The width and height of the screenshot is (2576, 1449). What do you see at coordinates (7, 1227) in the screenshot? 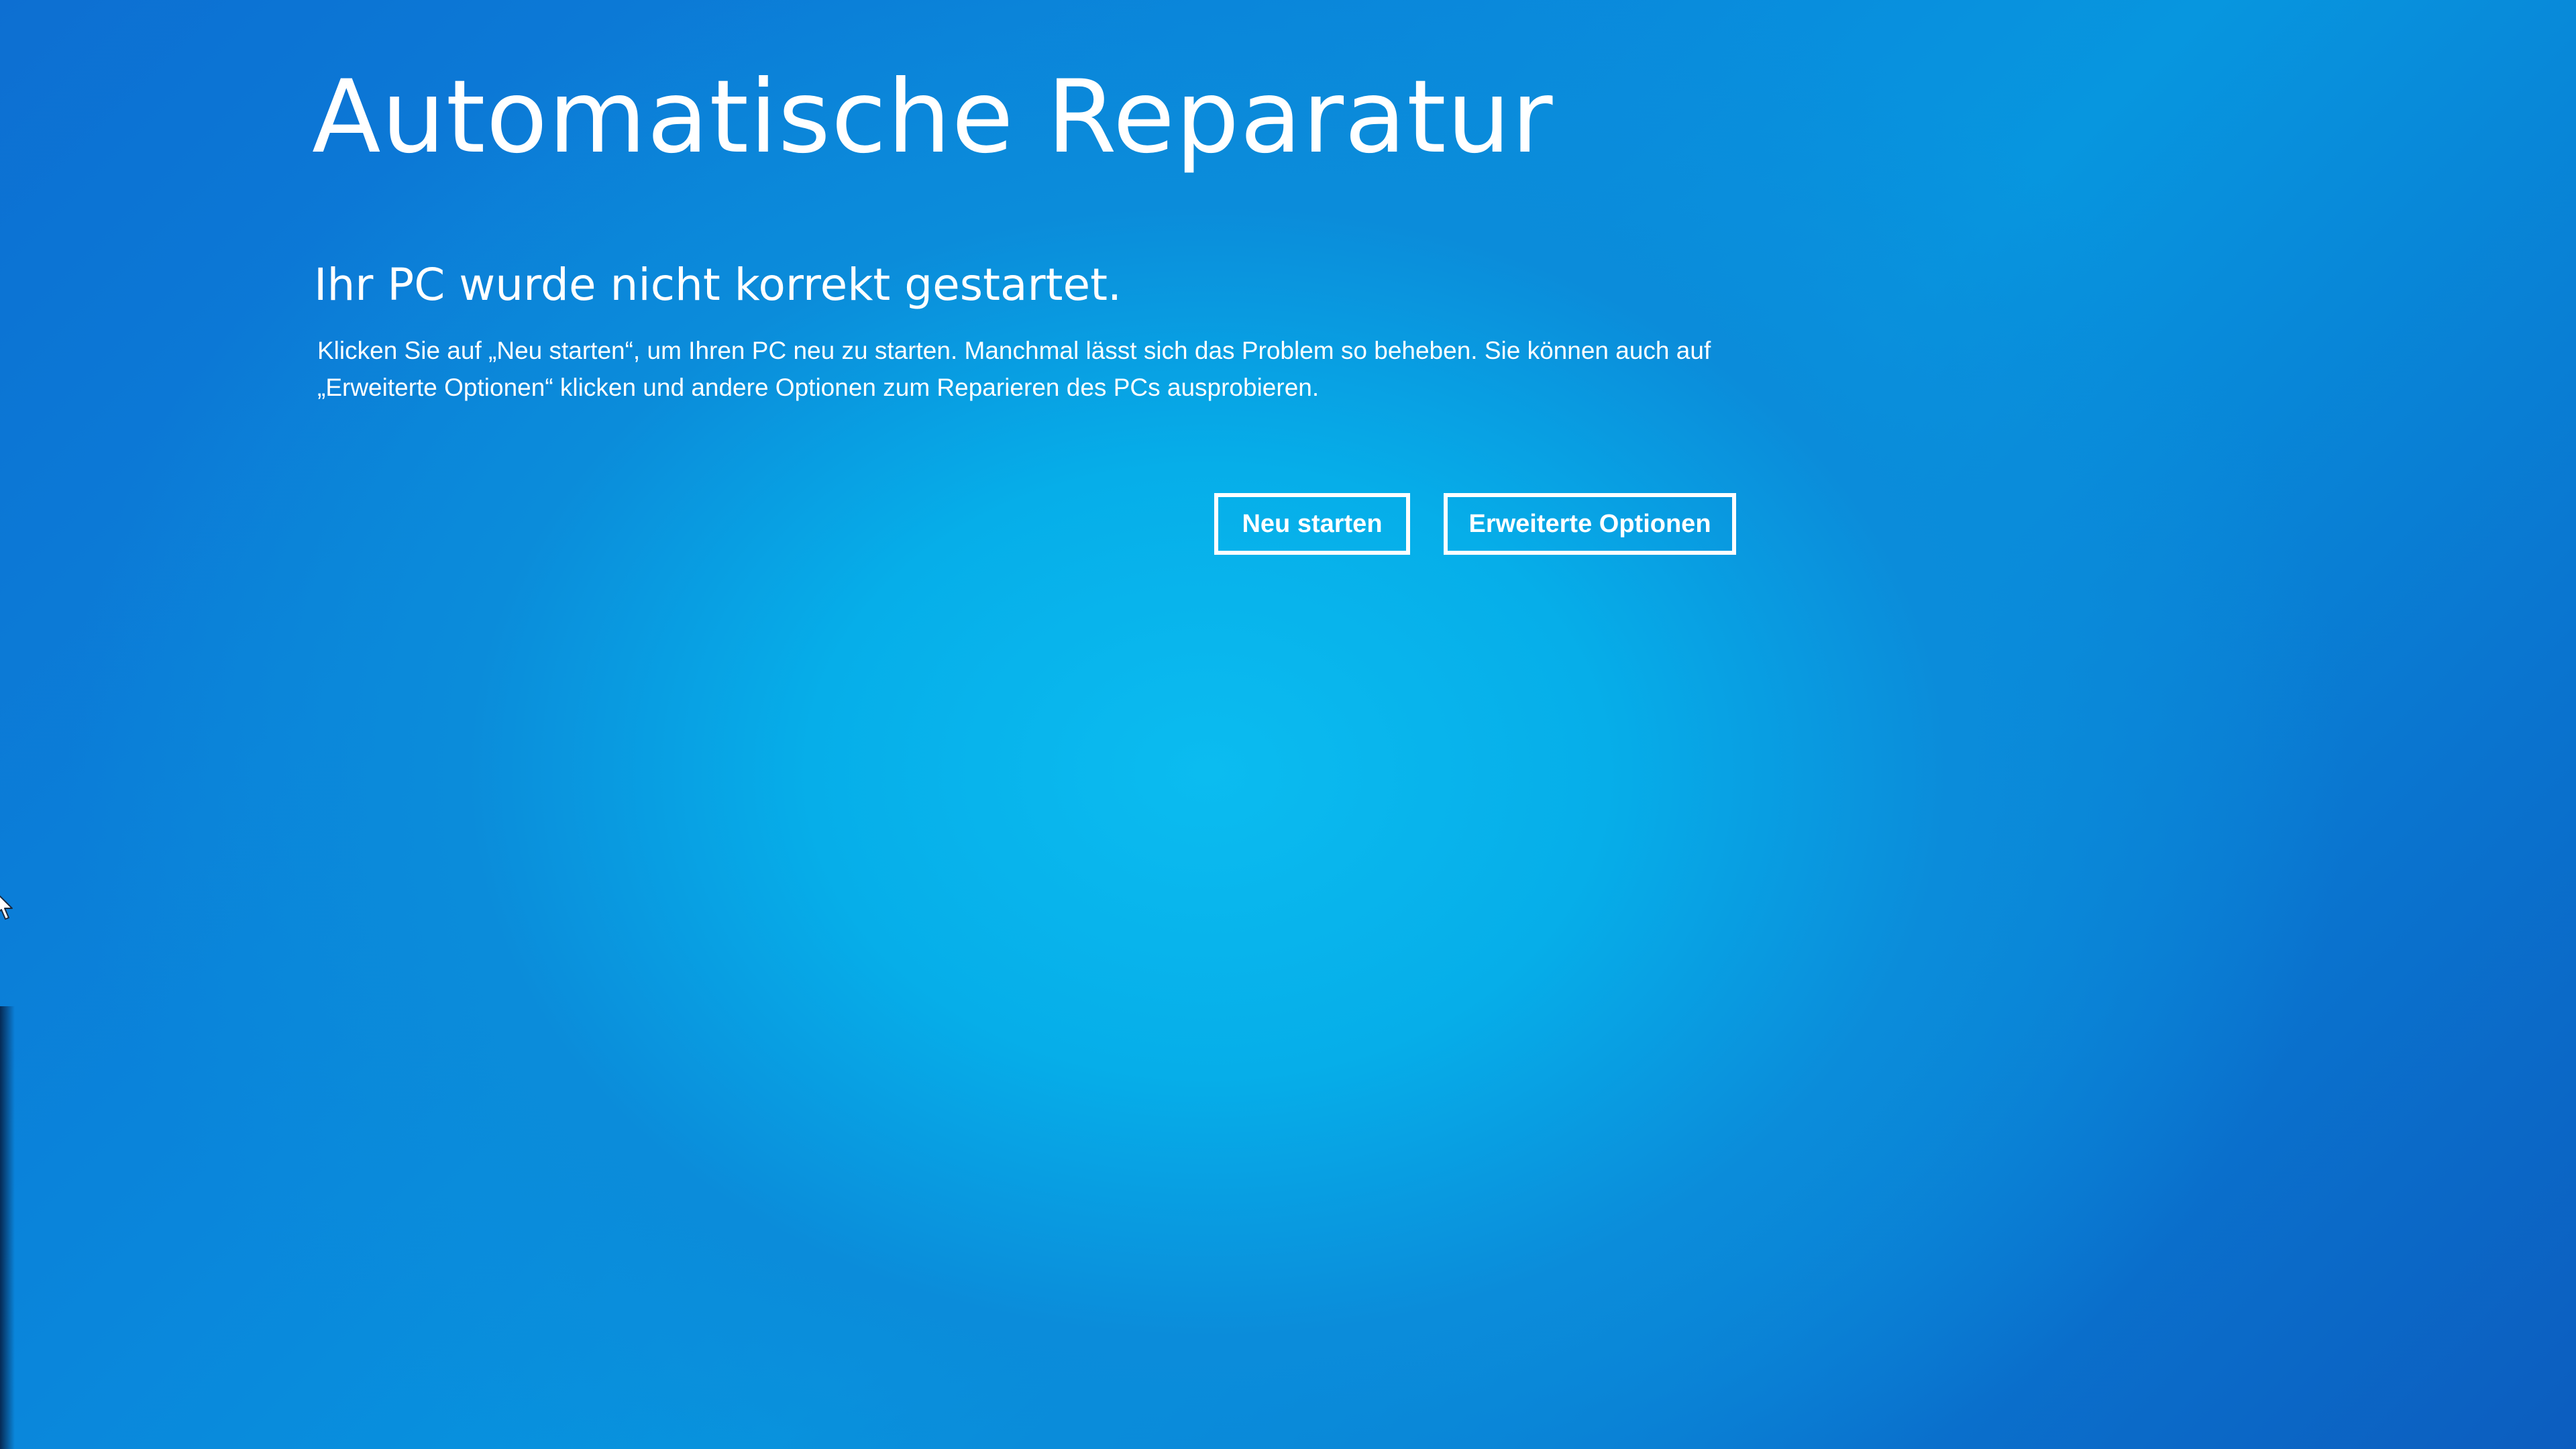
I see `screen-bezel-edge` at bounding box center [7, 1227].